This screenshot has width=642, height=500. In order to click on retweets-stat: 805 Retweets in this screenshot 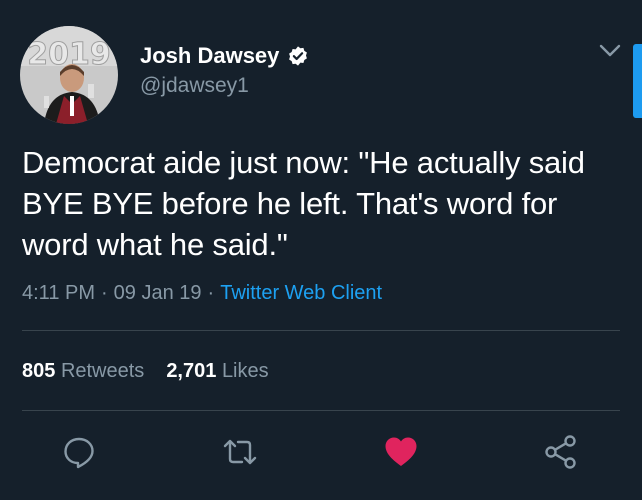, I will do `click(83, 371)`.